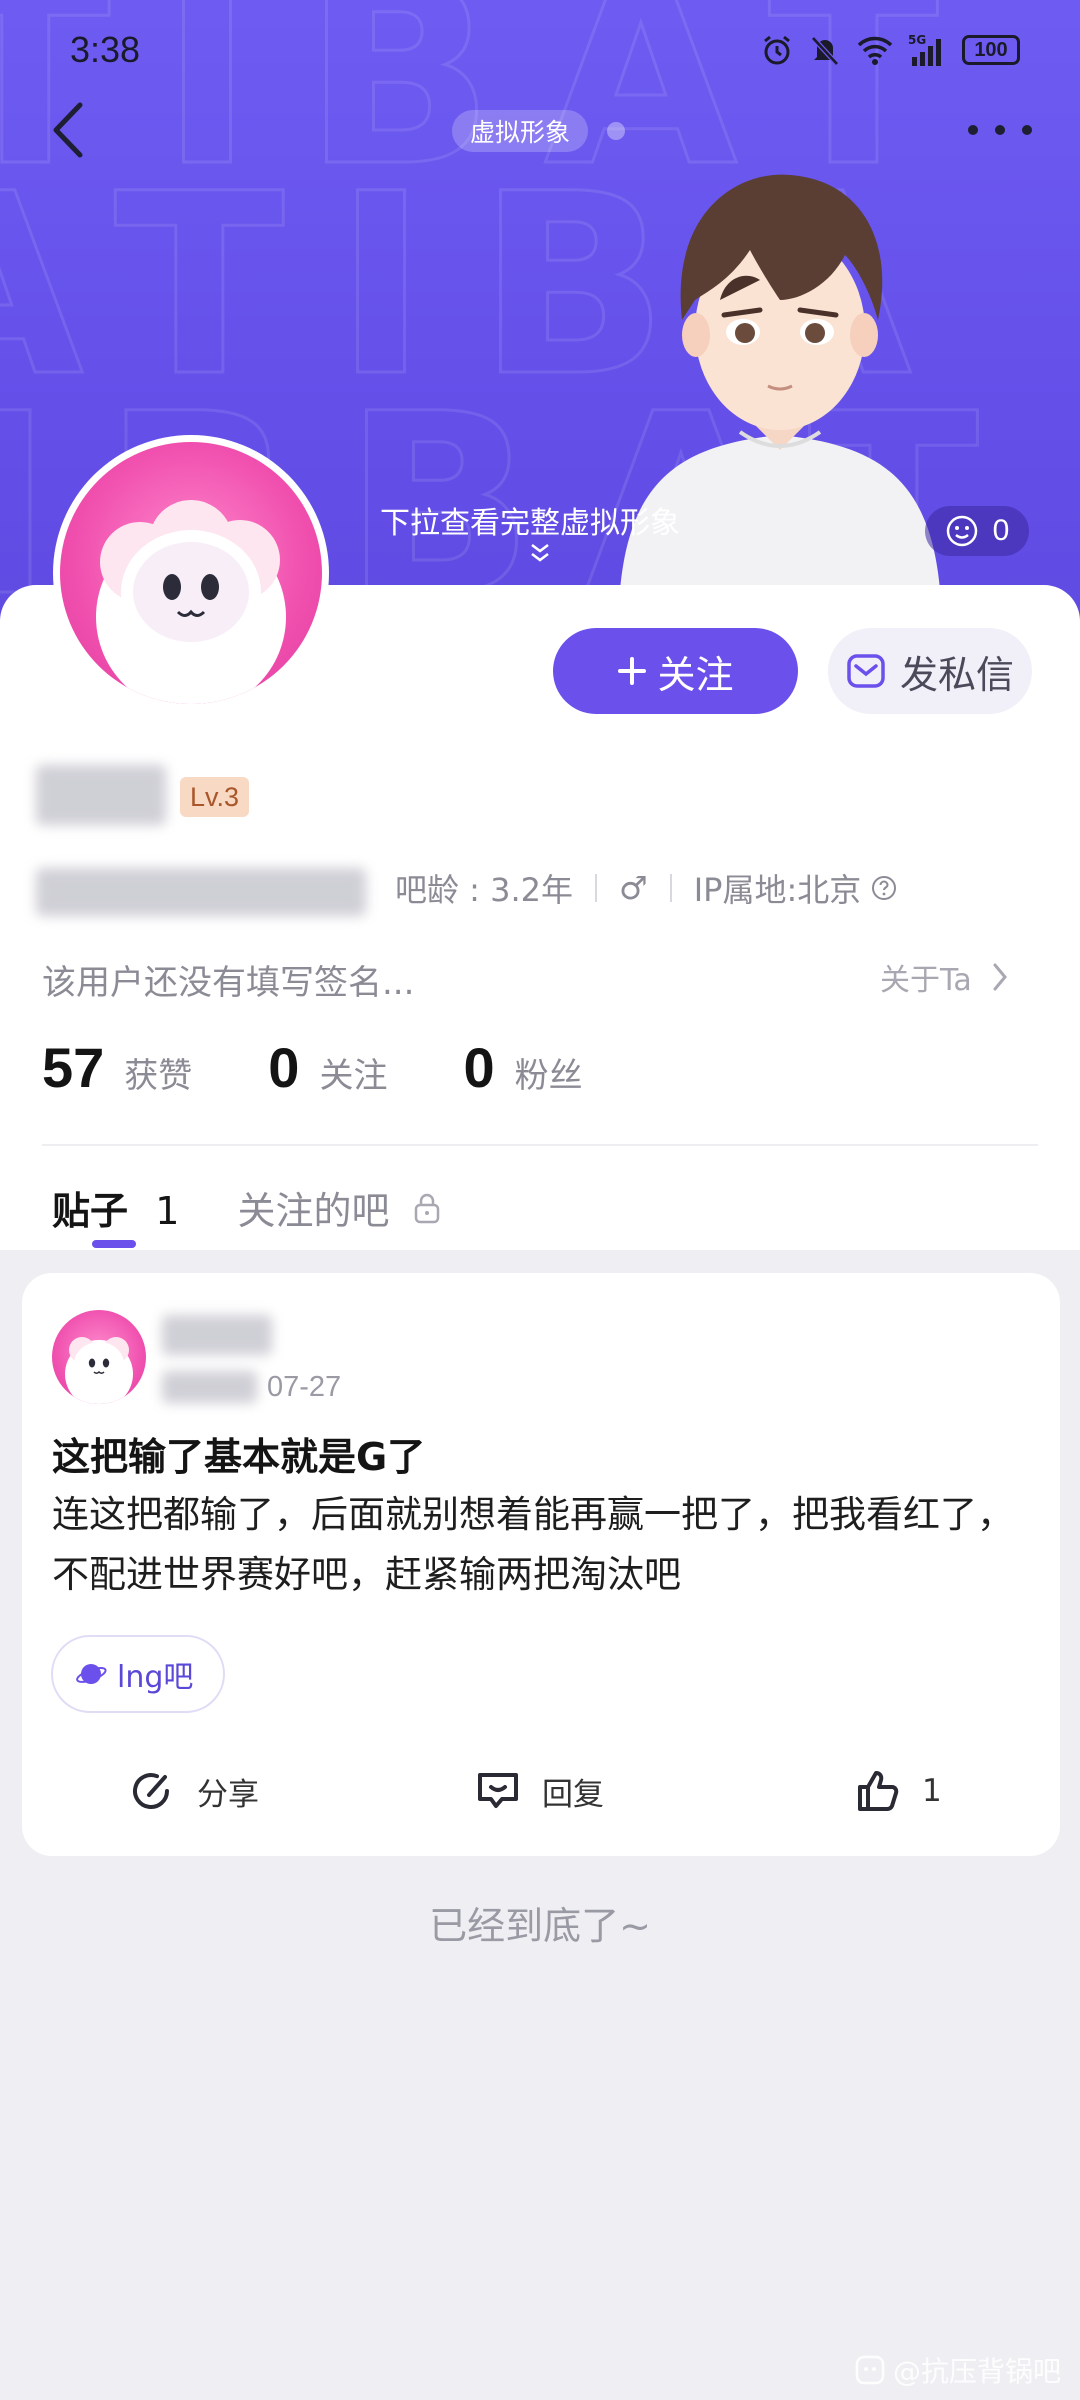 This screenshot has height=2400, width=1080. Describe the element at coordinates (228, 1794) in the screenshot. I see `share-label: 分享` at that location.